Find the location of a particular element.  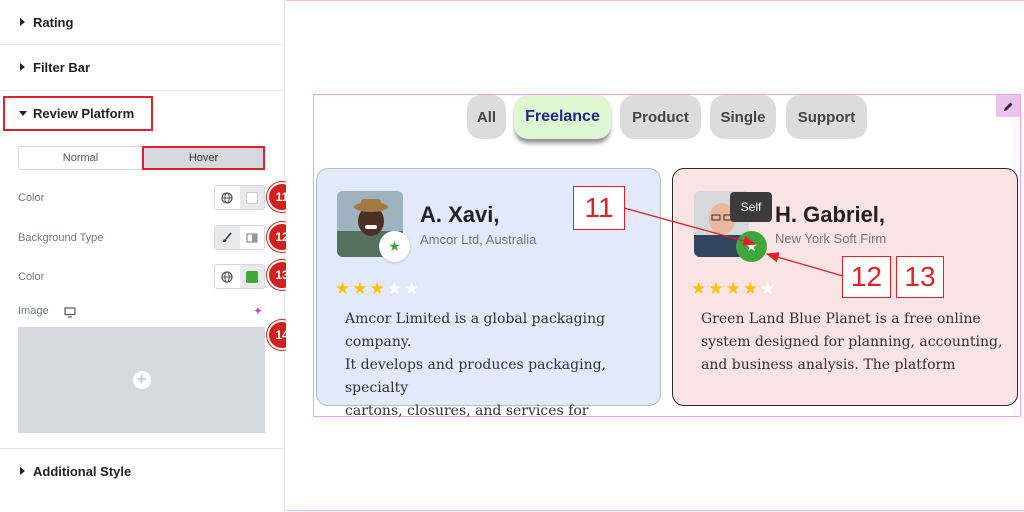

edit-widget-button is located at coordinates (1008, 106).